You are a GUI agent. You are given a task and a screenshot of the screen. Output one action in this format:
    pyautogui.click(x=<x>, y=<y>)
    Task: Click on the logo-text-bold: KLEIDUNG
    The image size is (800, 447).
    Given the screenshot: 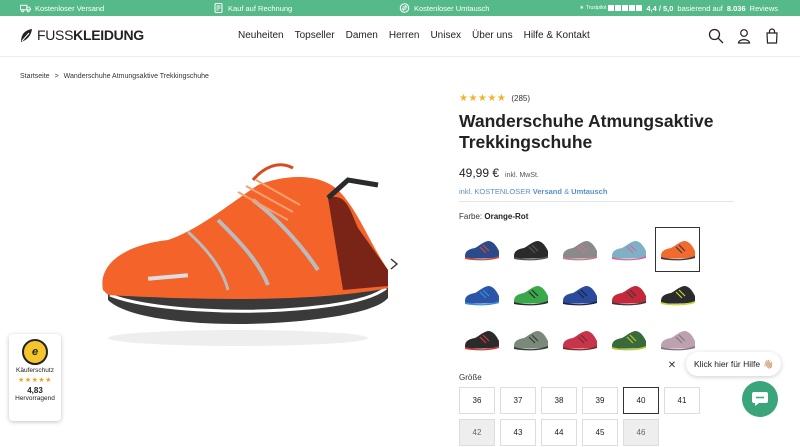 What is the action you would take?
    pyautogui.click(x=108, y=35)
    